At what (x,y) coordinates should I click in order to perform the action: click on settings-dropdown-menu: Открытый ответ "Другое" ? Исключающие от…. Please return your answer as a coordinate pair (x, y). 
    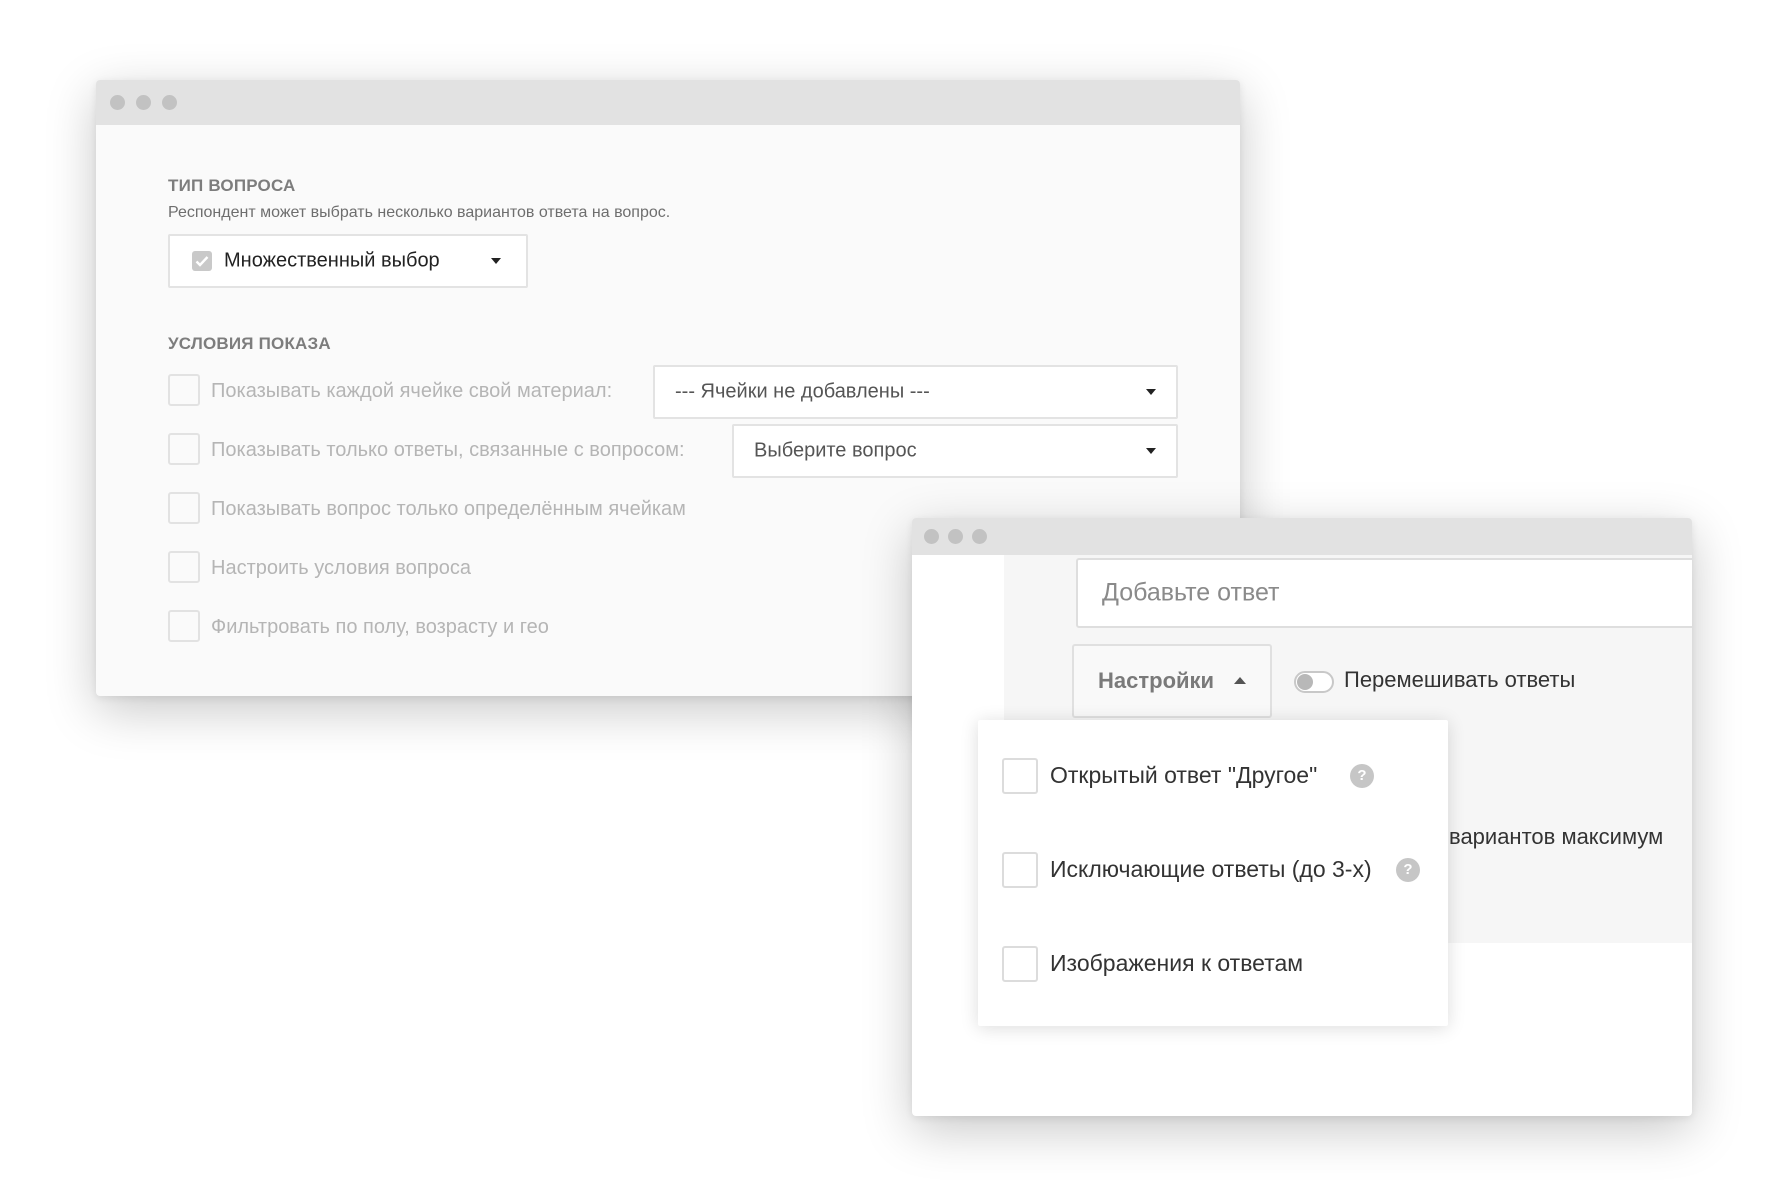
    Looking at the image, I should click on (1213, 873).